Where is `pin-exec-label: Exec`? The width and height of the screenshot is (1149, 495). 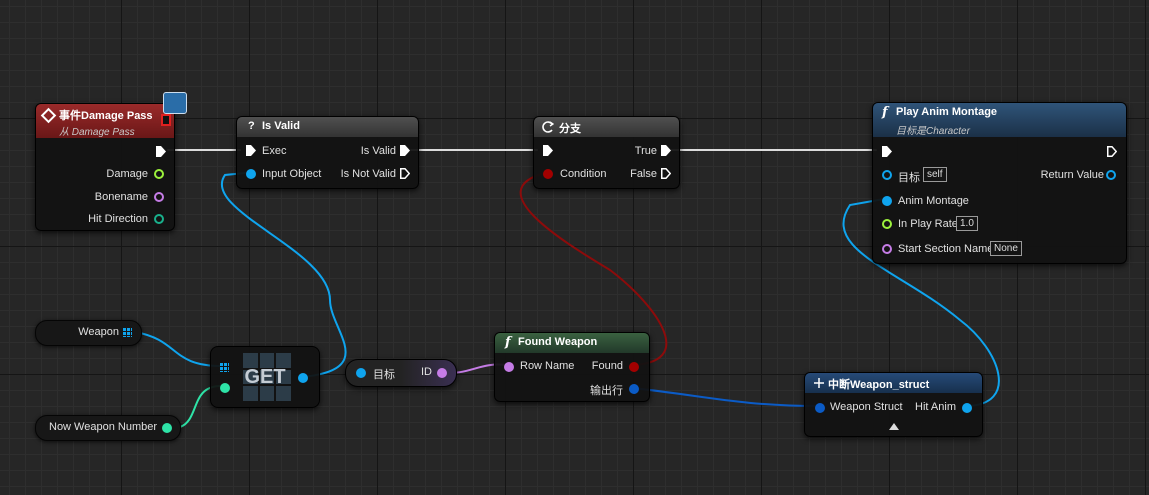
pin-exec-label: Exec is located at coordinates (274, 151).